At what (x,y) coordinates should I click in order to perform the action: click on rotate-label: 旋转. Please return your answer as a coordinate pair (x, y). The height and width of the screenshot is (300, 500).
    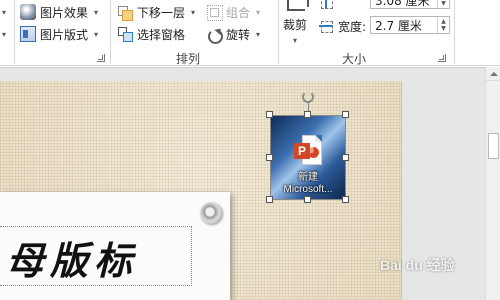
    Looking at the image, I should click on (238, 34).